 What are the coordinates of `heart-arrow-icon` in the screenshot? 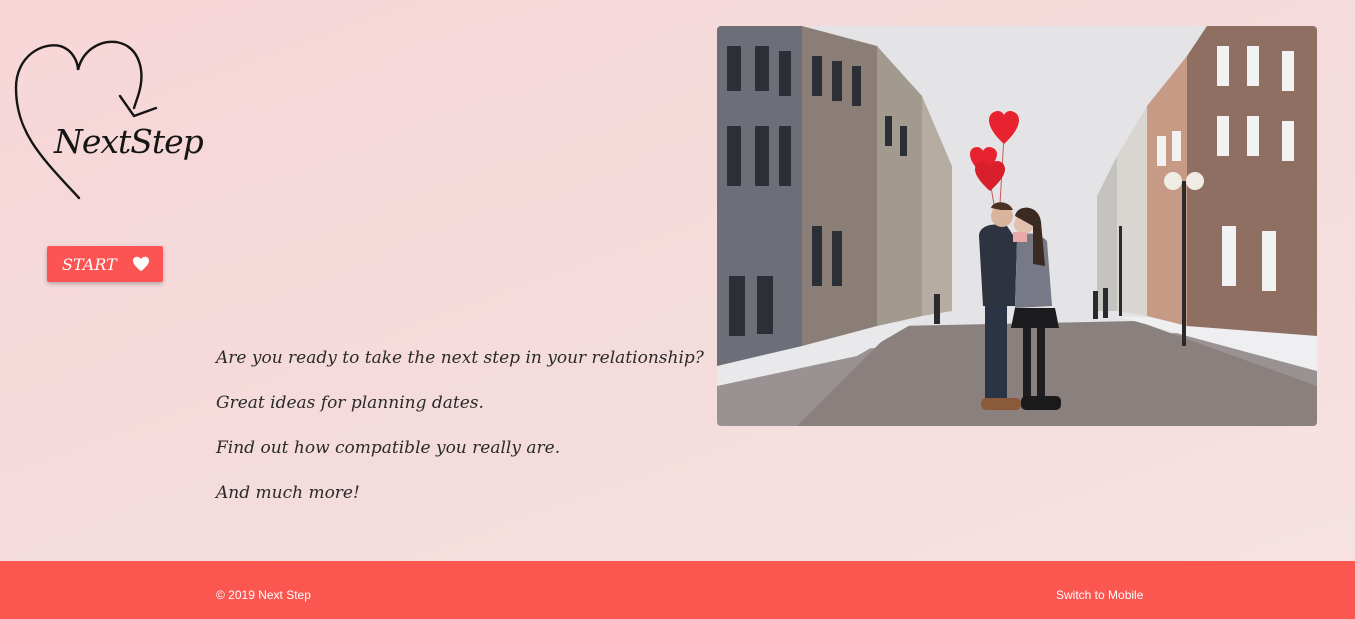 It's located at (86, 120).